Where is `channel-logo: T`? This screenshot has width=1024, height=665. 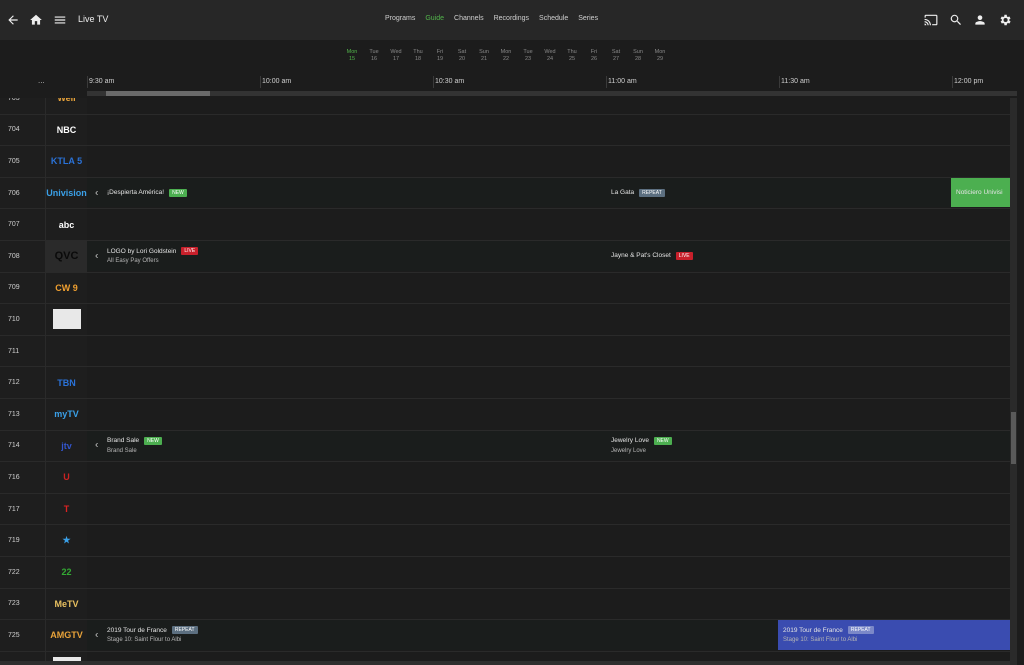 channel-logo: T is located at coordinates (66, 509).